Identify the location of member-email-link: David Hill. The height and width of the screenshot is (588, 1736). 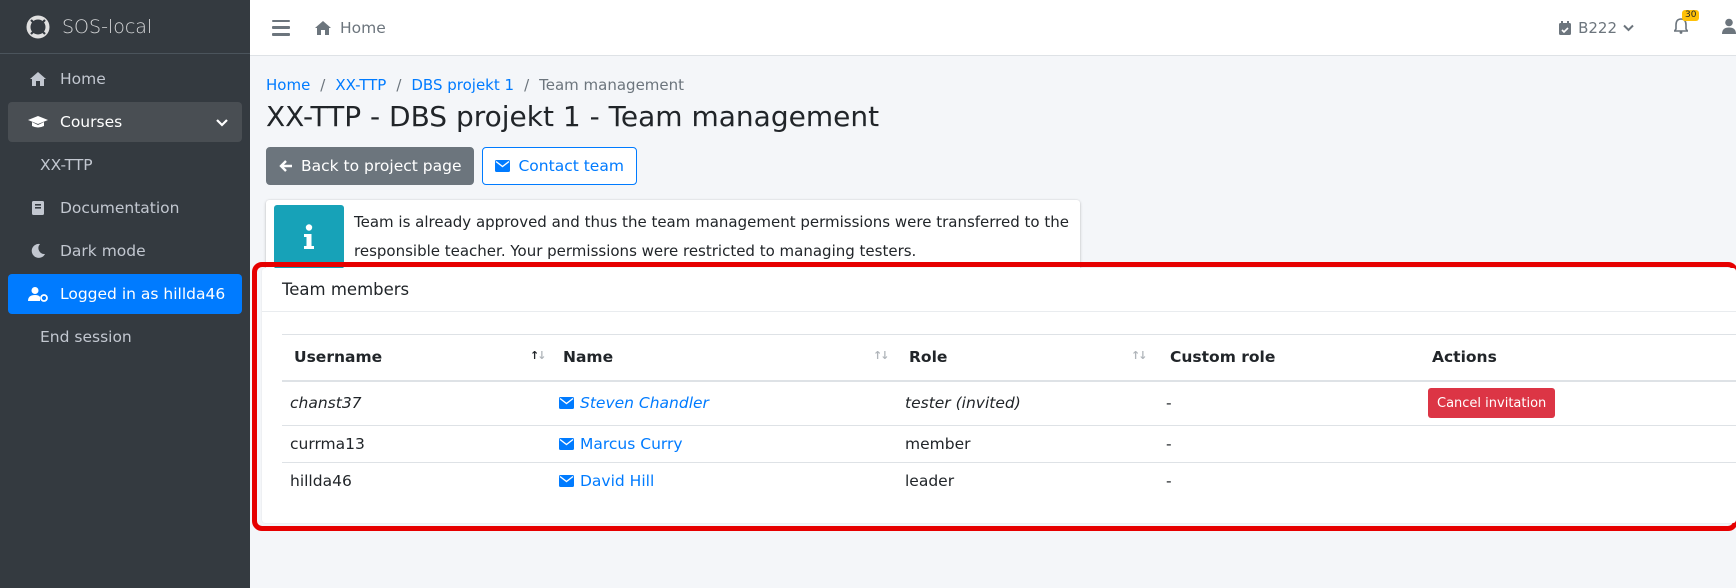
(606, 481).